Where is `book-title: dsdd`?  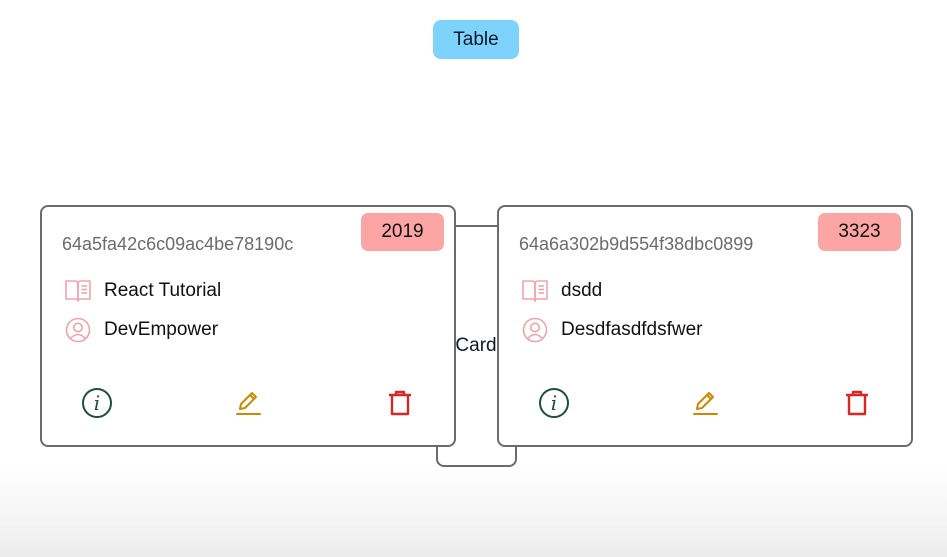 book-title: dsdd is located at coordinates (582, 290).